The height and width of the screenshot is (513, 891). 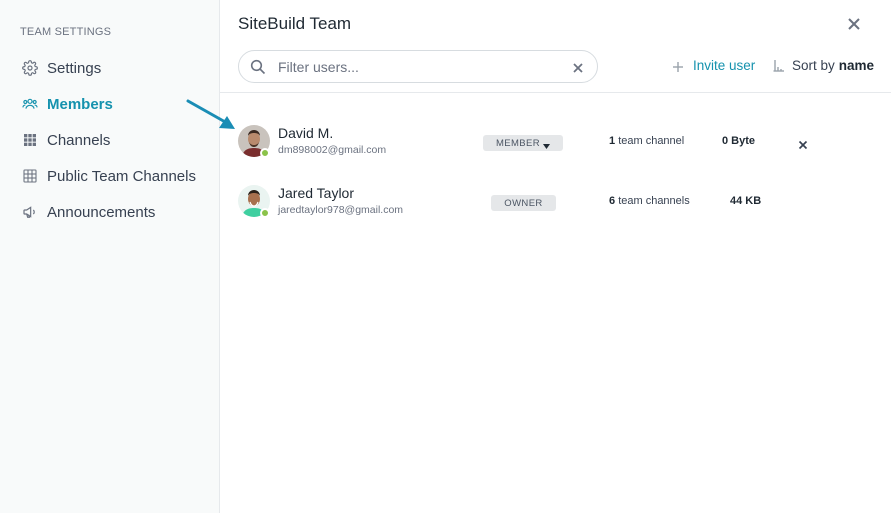 What do you see at coordinates (80, 104) in the screenshot?
I see `sidebar-item-label: Members` at bounding box center [80, 104].